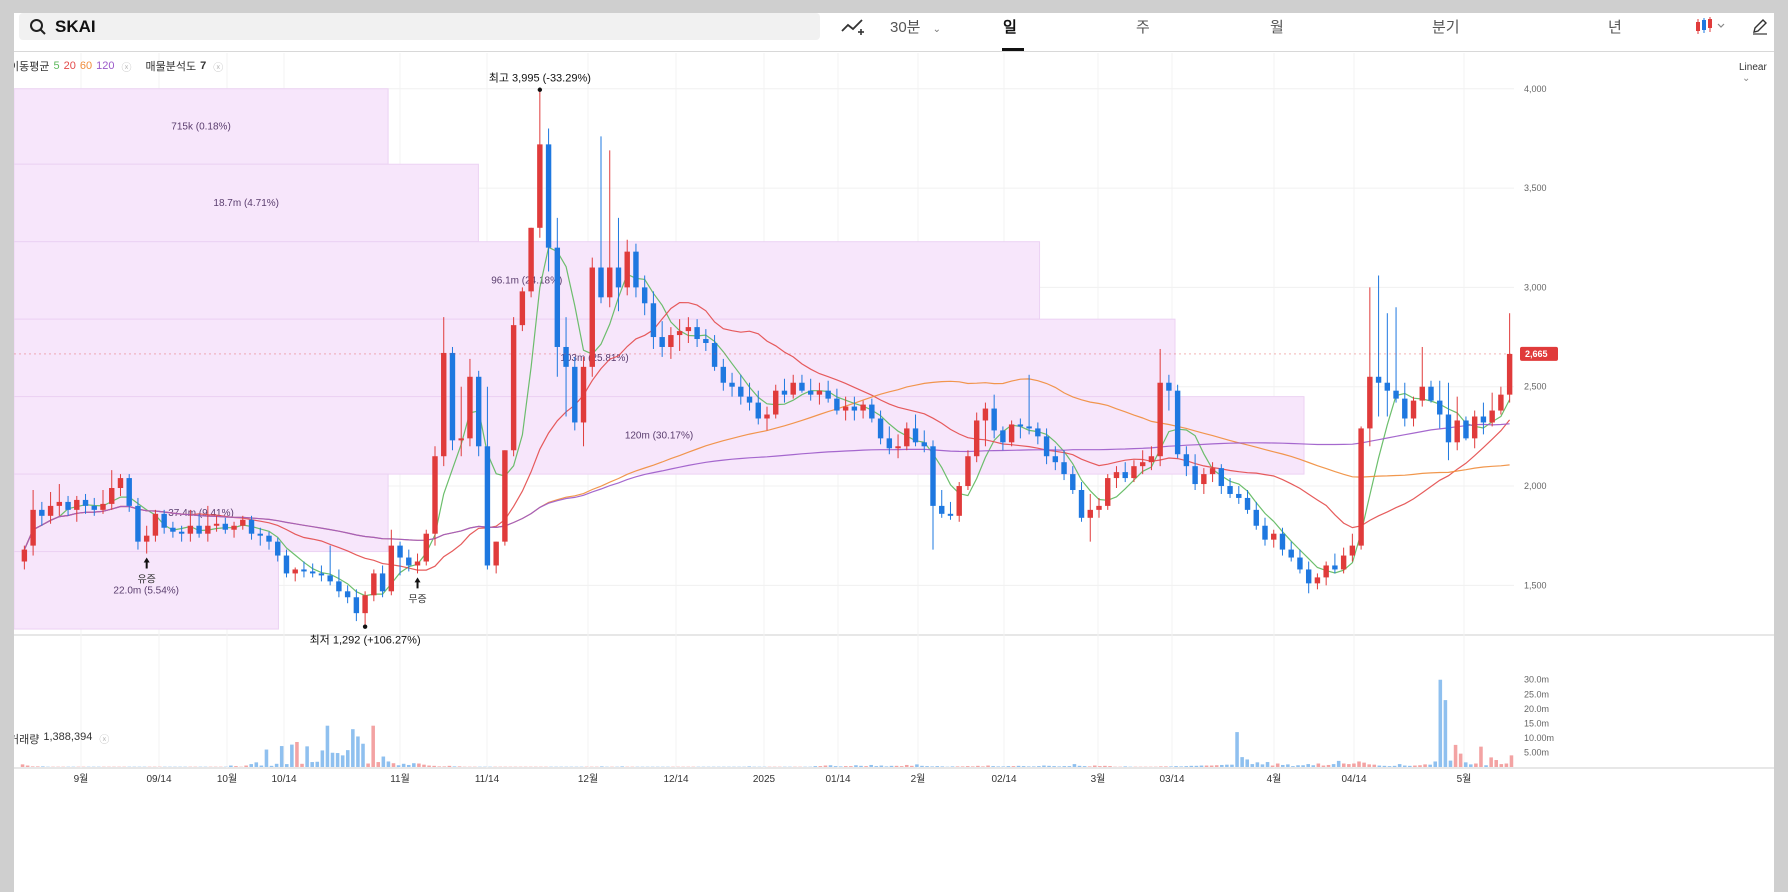 This screenshot has width=1788, height=892. Describe the element at coordinates (1277, 26) in the screenshot. I see `tab-month: 월` at that location.